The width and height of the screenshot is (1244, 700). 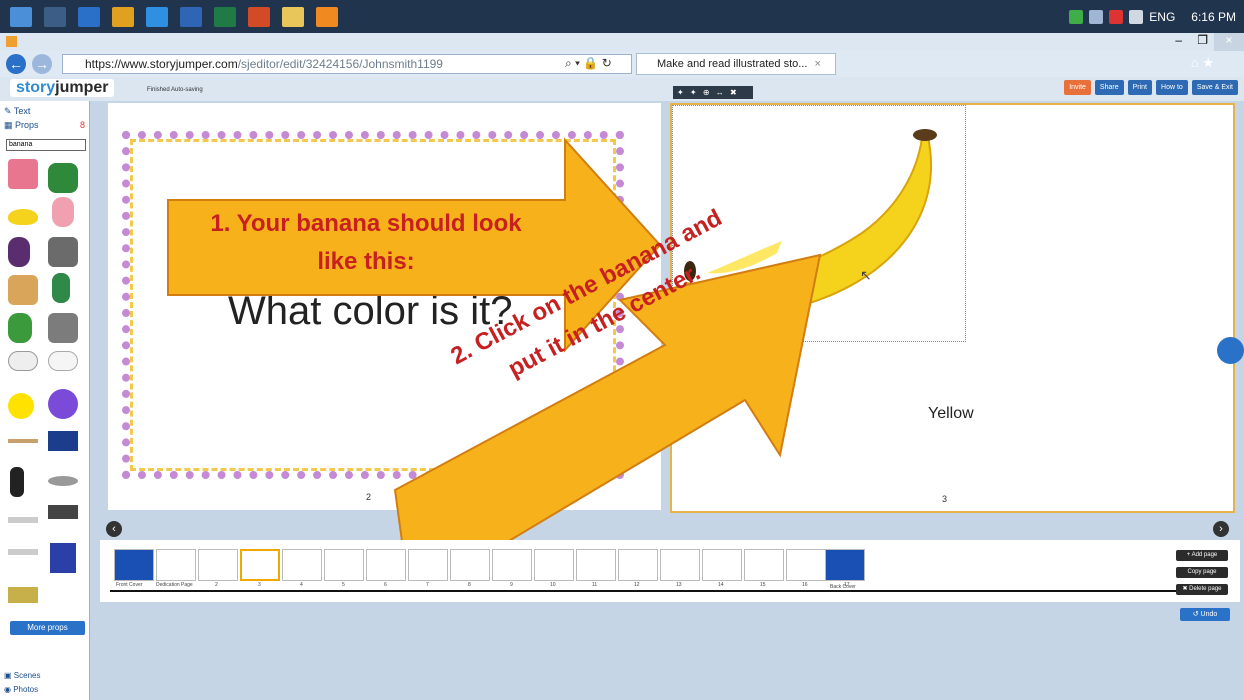 What do you see at coordinates (1178, 40) in the screenshot?
I see `minimize-button: –` at bounding box center [1178, 40].